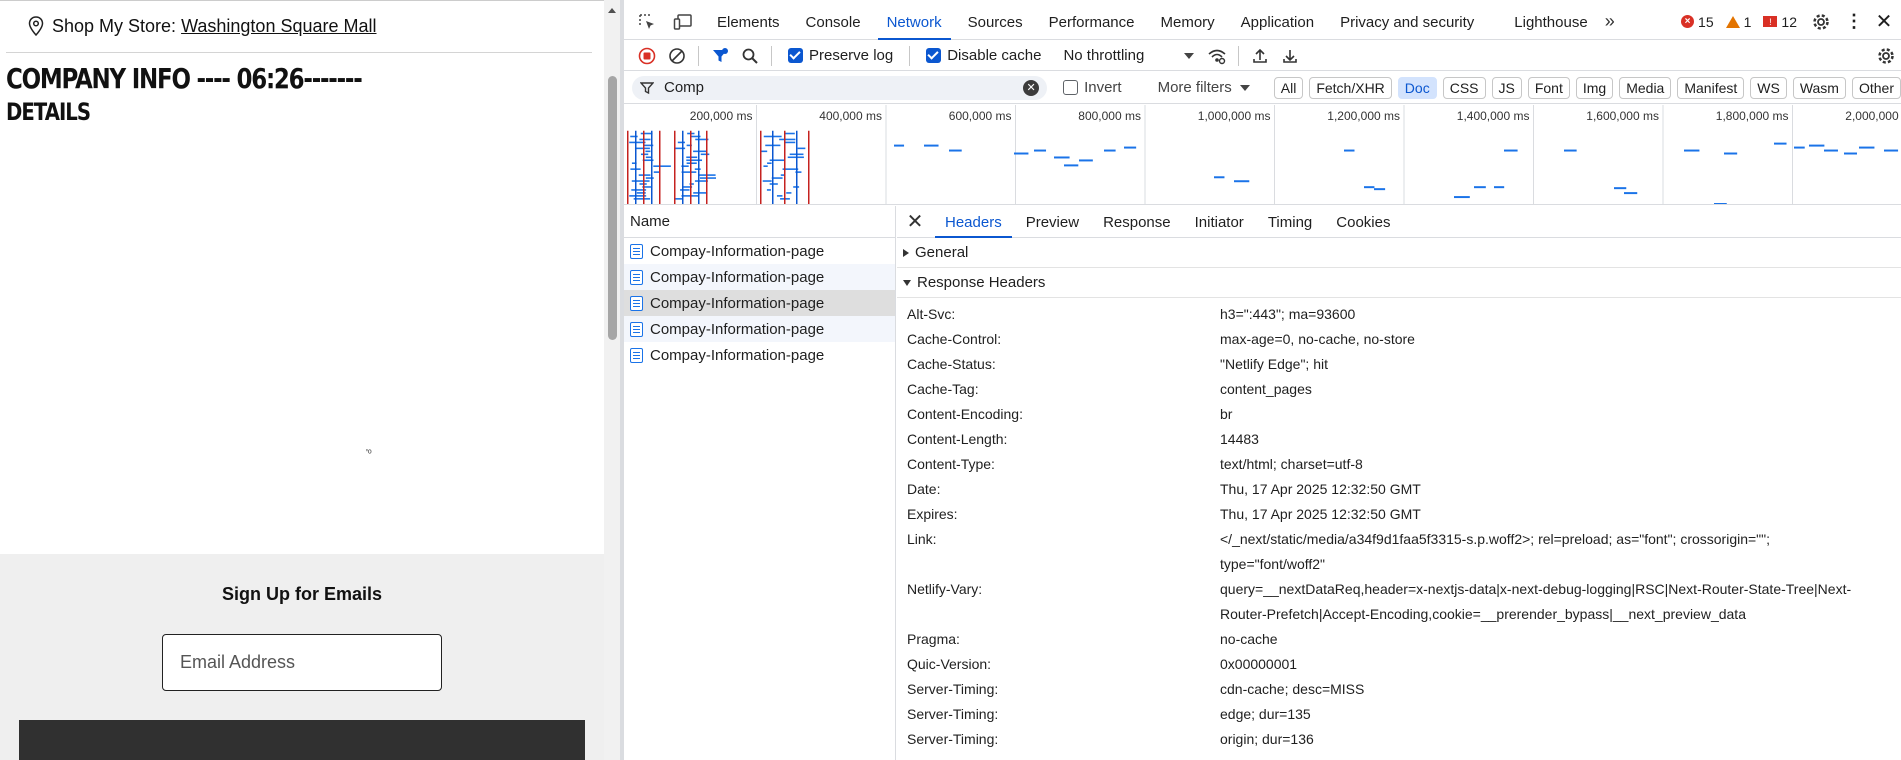 The height and width of the screenshot is (760, 1901). I want to click on network-settings-gear-icon, so click(1886, 56).